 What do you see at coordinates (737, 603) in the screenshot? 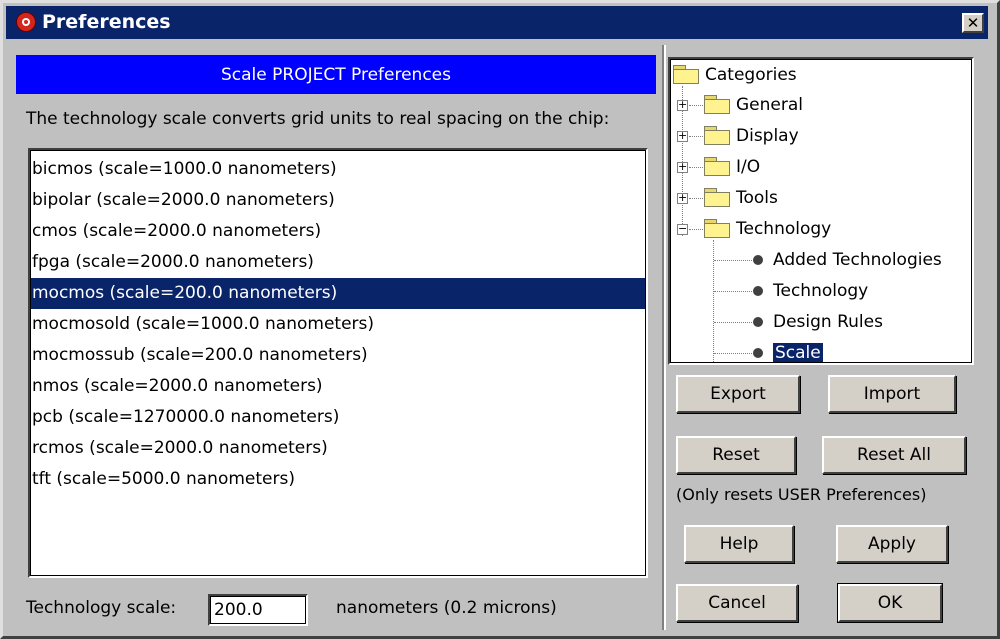
I see `cancel-button: Cancel` at bounding box center [737, 603].